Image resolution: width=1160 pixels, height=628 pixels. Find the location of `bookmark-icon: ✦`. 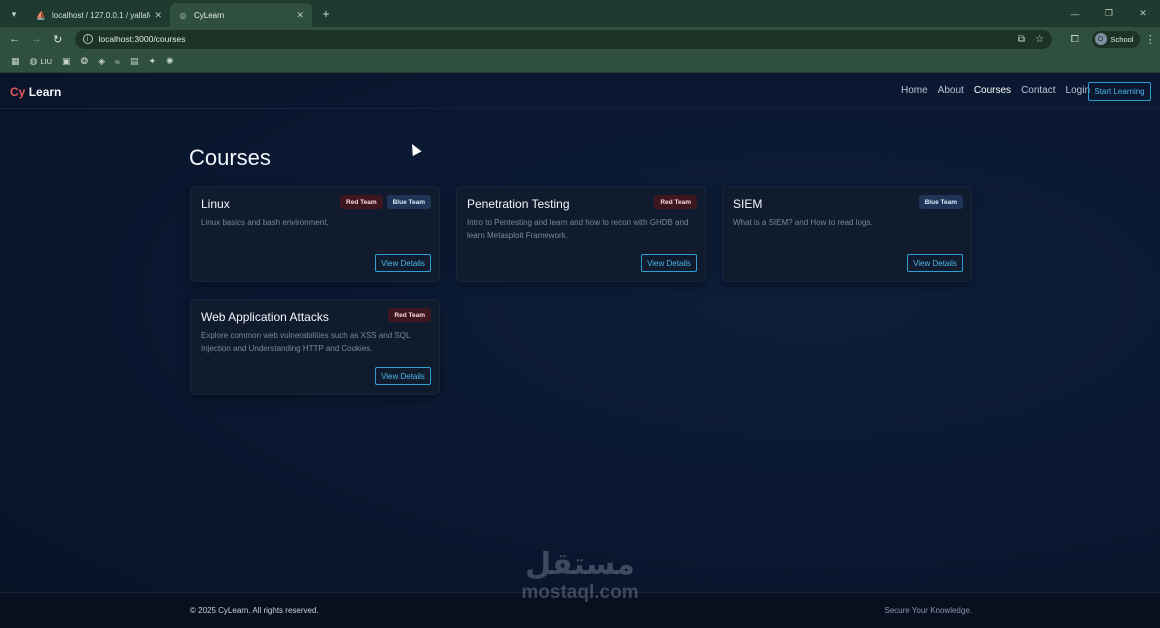

bookmark-icon: ✦ is located at coordinates (152, 61).